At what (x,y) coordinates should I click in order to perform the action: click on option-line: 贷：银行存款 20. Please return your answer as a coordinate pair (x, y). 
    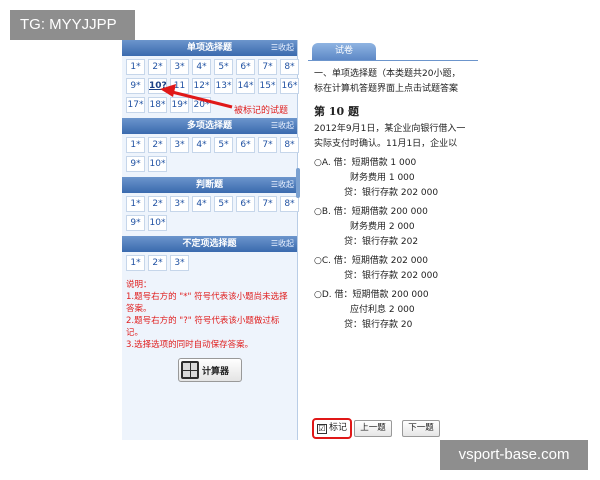
    Looking at the image, I should click on (378, 325).